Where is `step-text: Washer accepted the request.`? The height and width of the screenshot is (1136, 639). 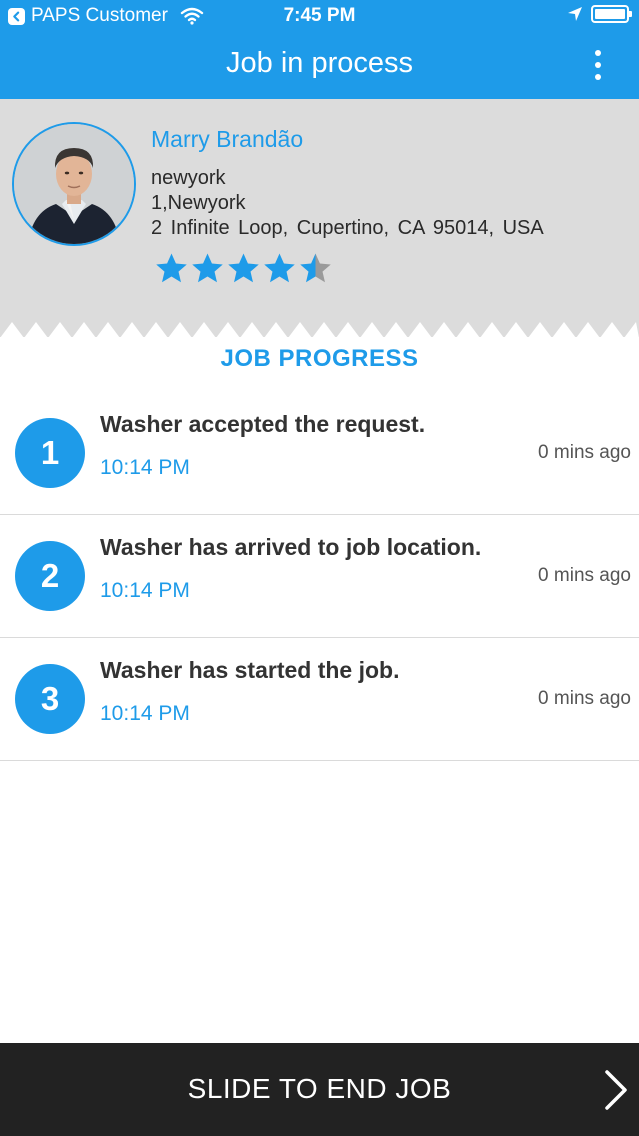
step-text: Washer accepted the request. is located at coordinates (263, 424).